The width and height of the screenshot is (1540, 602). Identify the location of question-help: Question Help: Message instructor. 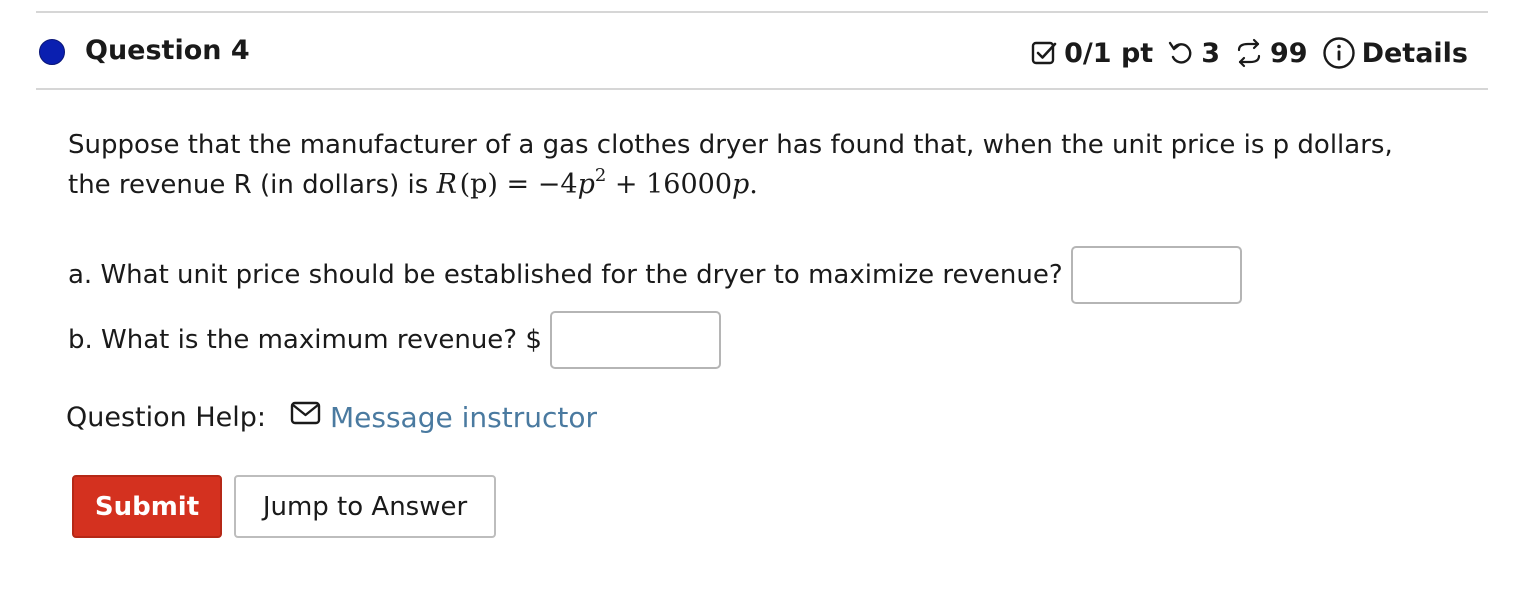
(331, 418).